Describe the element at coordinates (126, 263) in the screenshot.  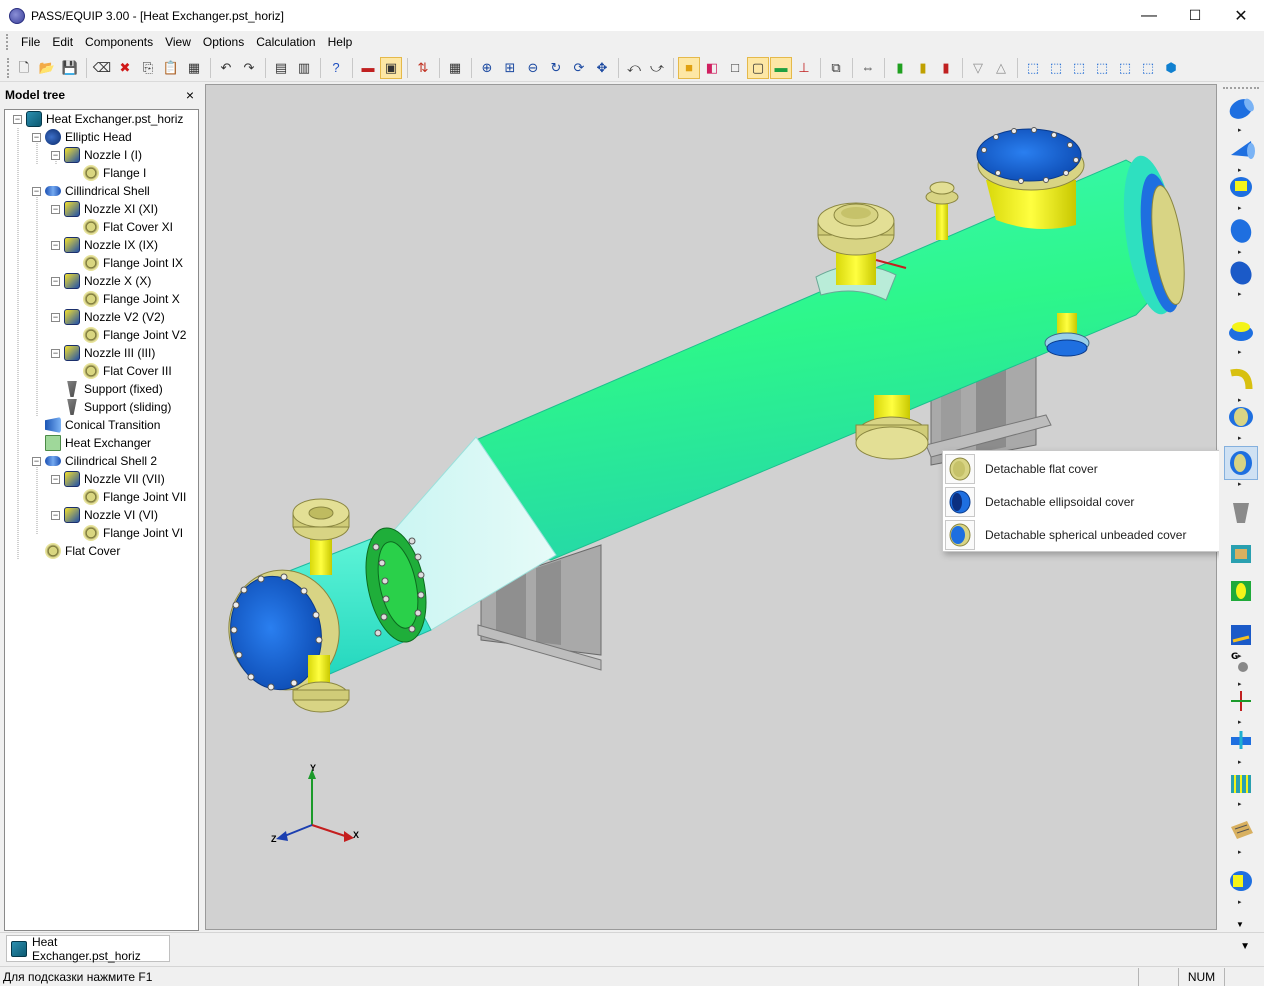
I see `tree-item: Flange Joint IX` at that location.